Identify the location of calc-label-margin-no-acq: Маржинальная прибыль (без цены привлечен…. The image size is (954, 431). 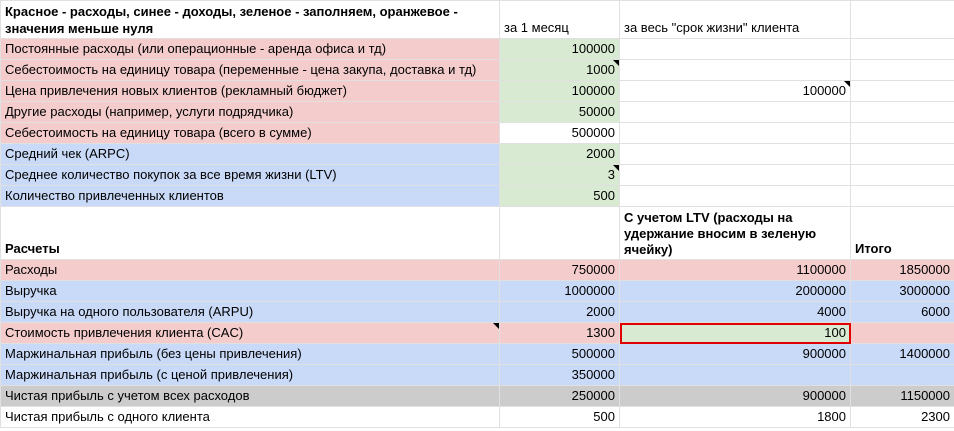
(250, 354).